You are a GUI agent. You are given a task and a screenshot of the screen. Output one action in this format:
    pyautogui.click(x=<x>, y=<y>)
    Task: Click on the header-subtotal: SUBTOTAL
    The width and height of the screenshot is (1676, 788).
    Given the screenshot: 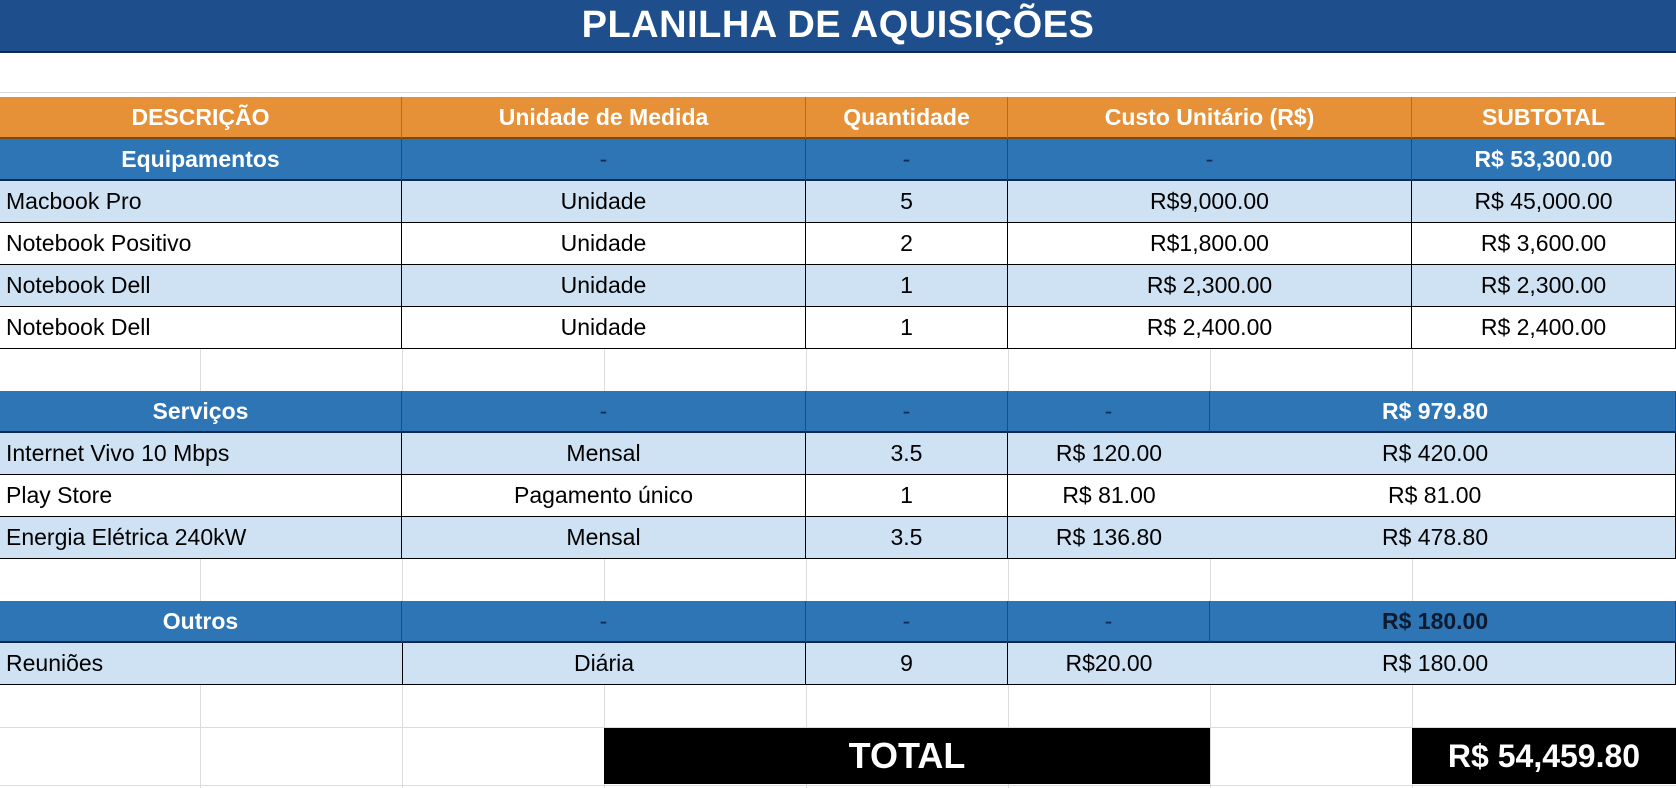 What is the action you would take?
    pyautogui.click(x=1544, y=118)
    